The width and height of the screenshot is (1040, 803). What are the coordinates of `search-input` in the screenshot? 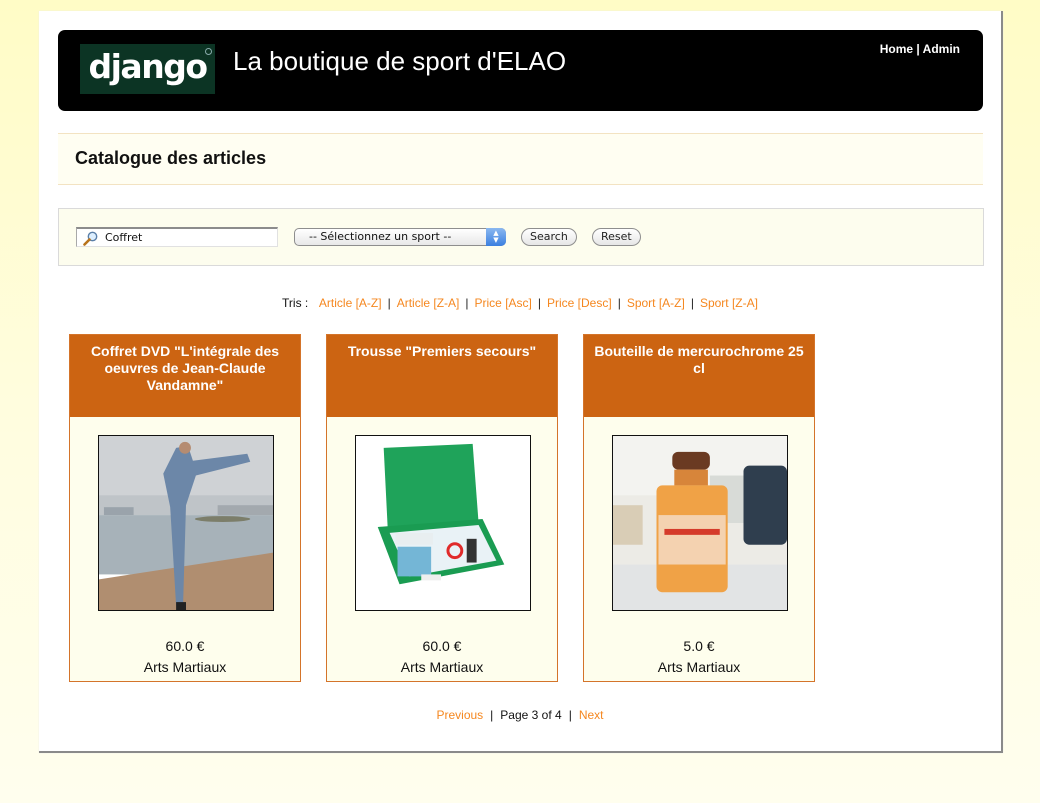 It's located at (190, 237).